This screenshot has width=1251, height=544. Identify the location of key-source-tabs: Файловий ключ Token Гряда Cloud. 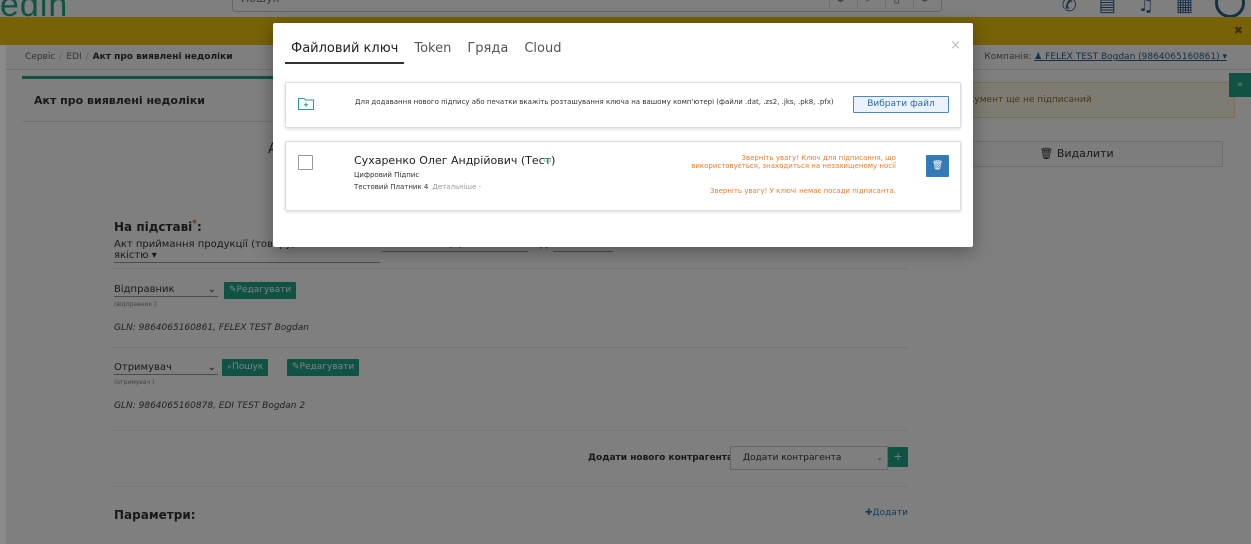
(428, 52).